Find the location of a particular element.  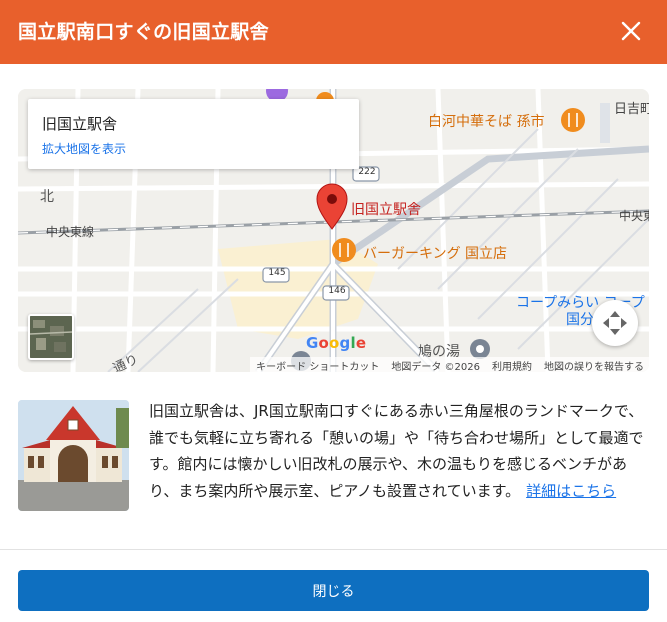

keyboard-shortcuts-link: キーボード ショートカット is located at coordinates (317, 365).